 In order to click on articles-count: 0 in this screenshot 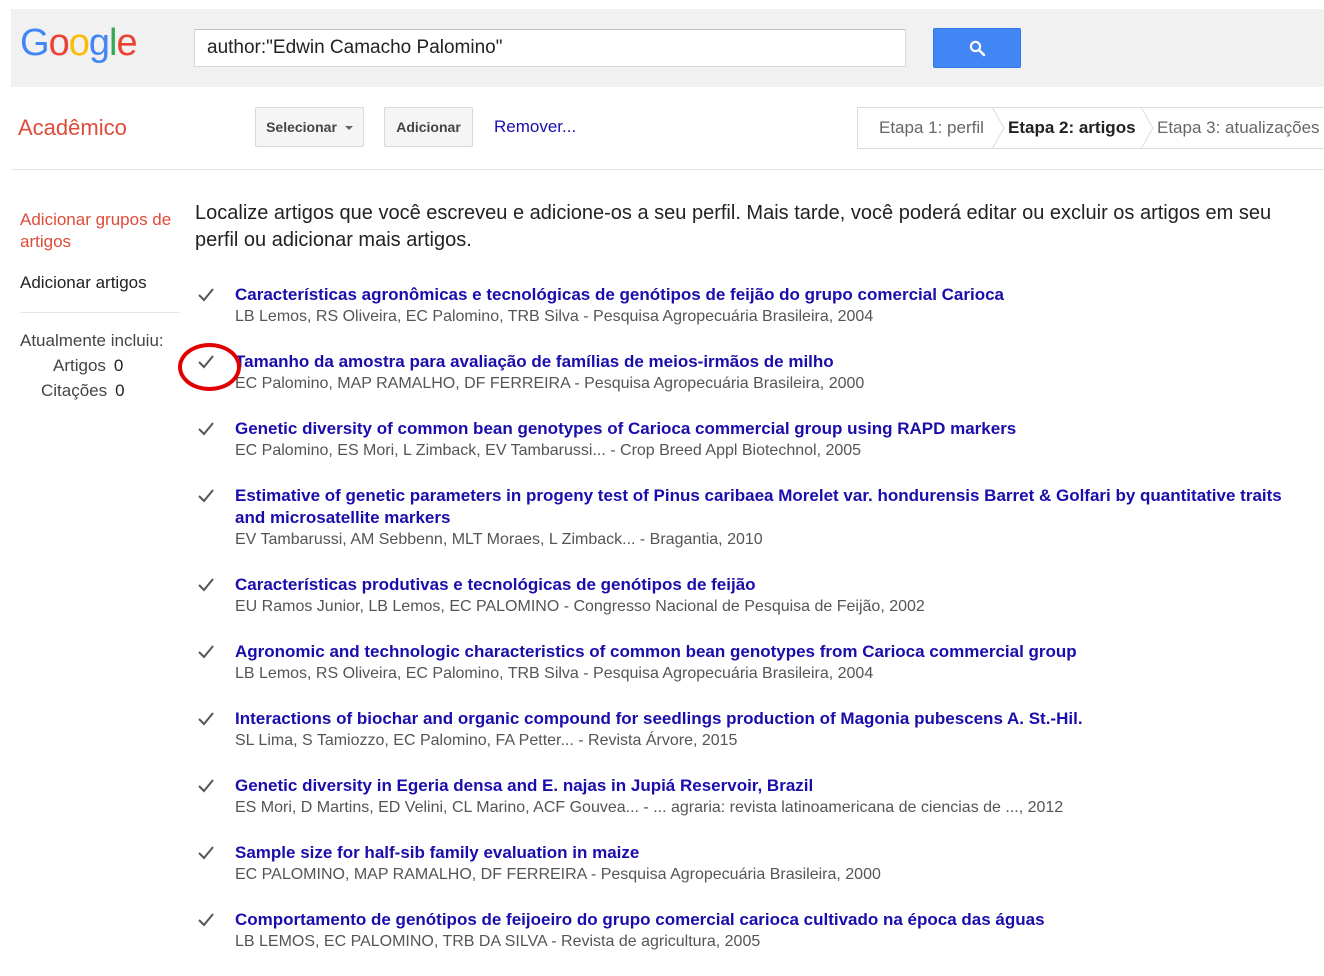, I will do `click(118, 365)`.